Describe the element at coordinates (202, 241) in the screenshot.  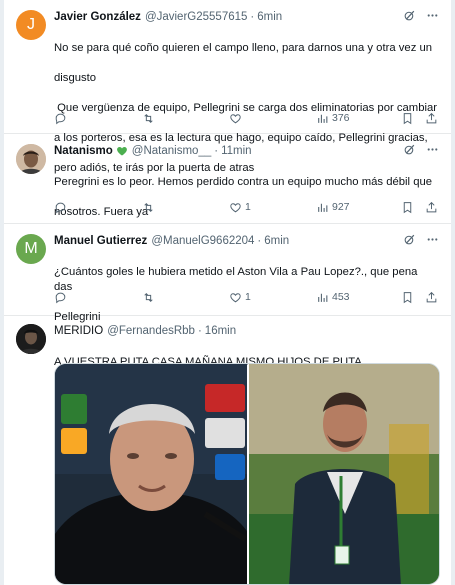
I see `author-handle: @ManuelG9662204` at that location.